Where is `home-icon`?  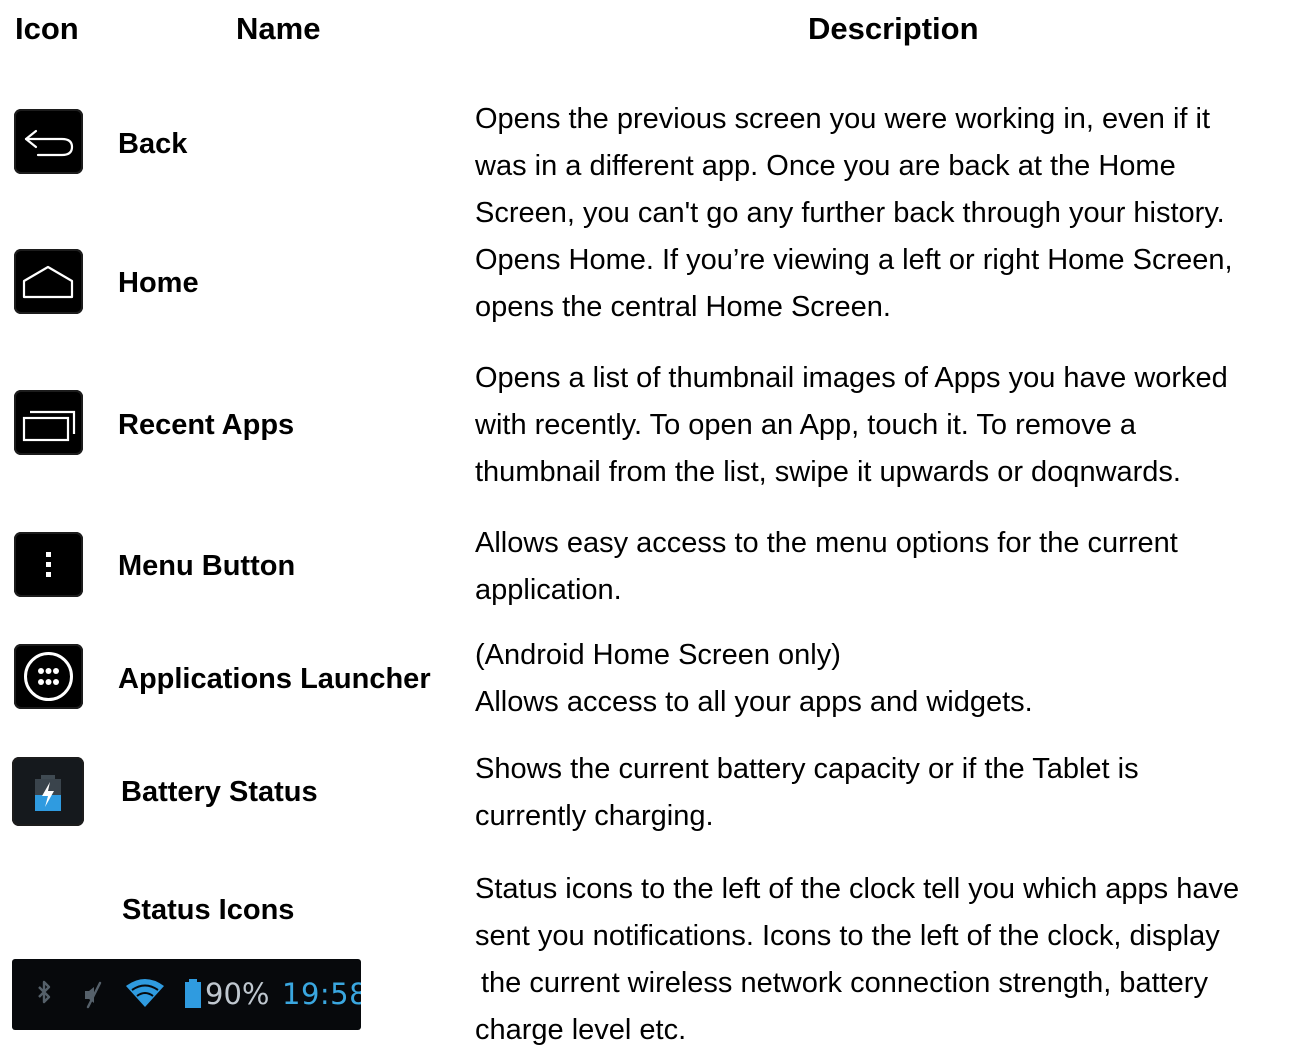
home-icon is located at coordinates (48, 281).